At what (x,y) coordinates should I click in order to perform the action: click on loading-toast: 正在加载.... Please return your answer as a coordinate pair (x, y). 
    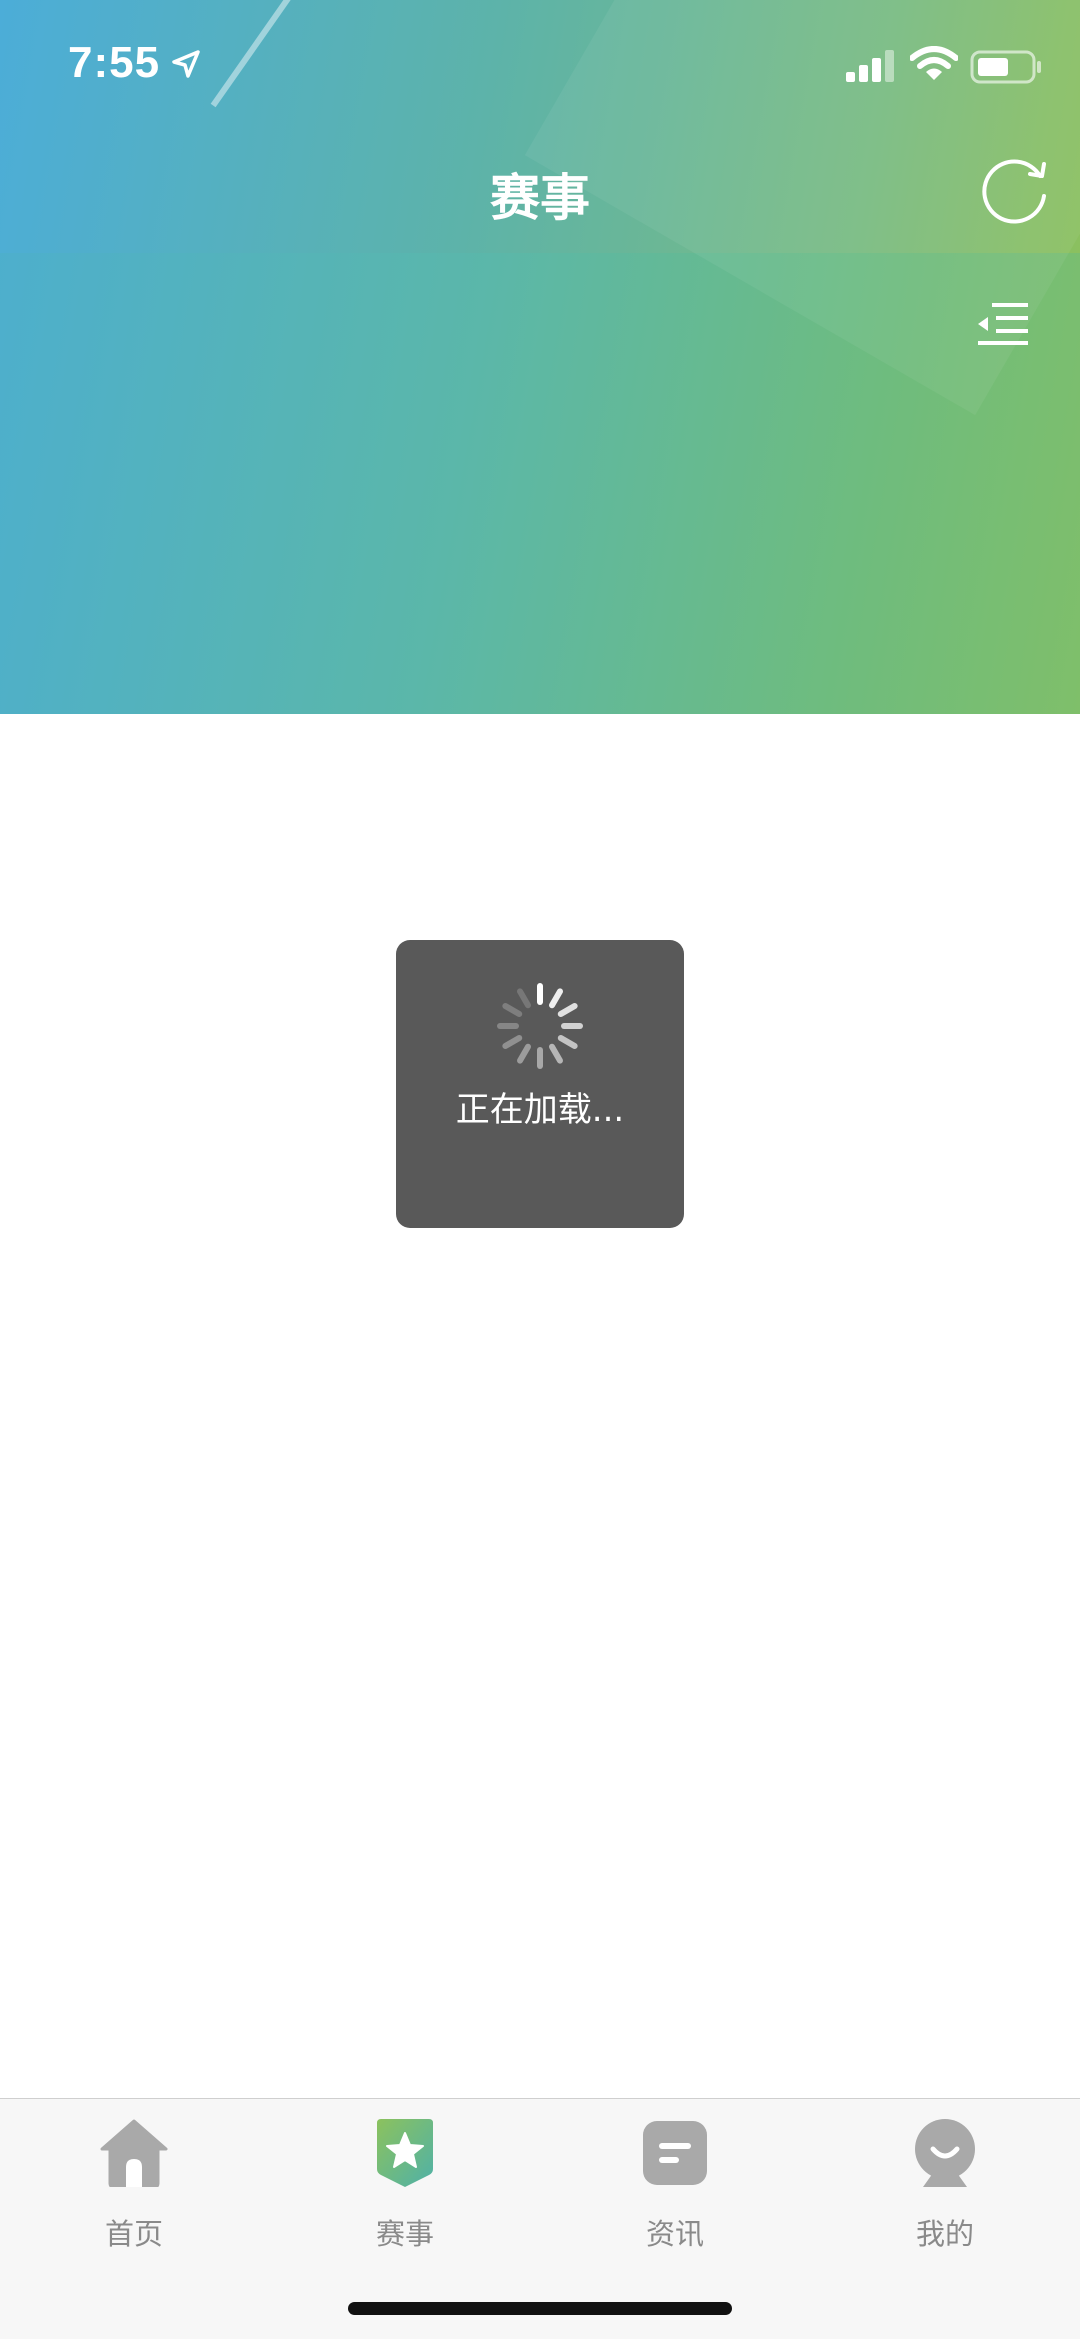
    Looking at the image, I should click on (540, 1084).